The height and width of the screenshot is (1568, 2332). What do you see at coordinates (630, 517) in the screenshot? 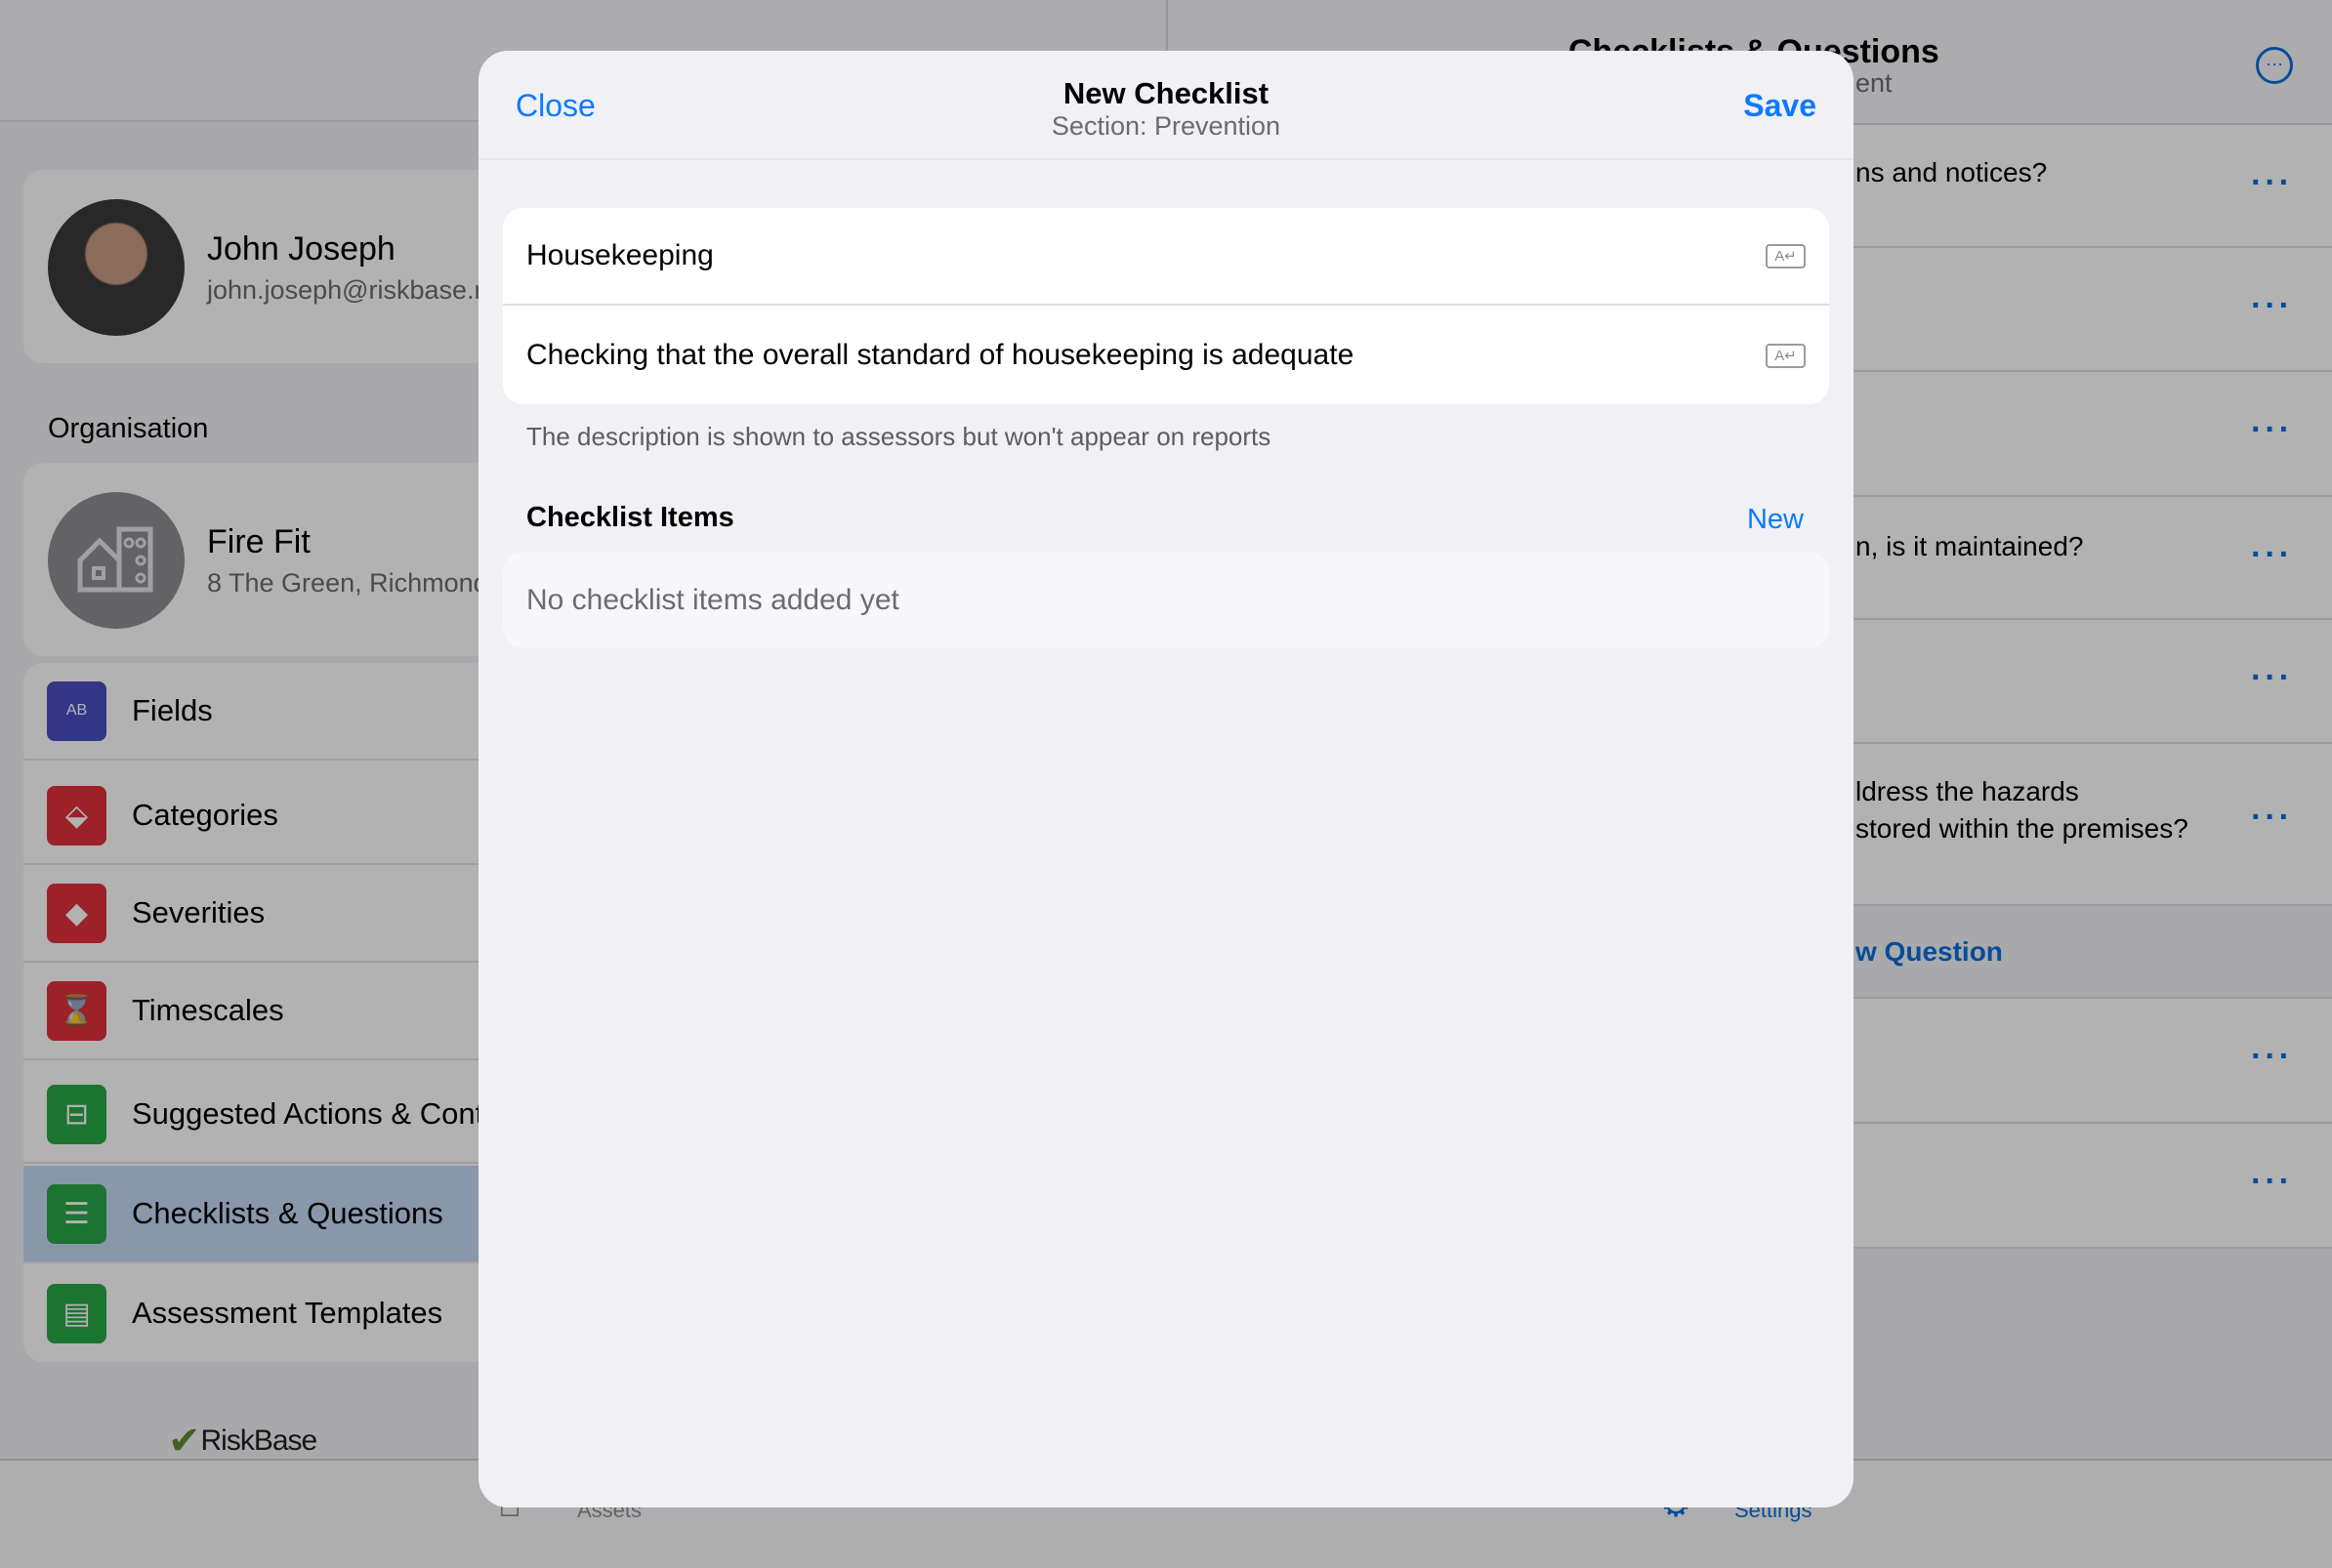
I see `checklist-items-heading: Checklist Items` at bounding box center [630, 517].